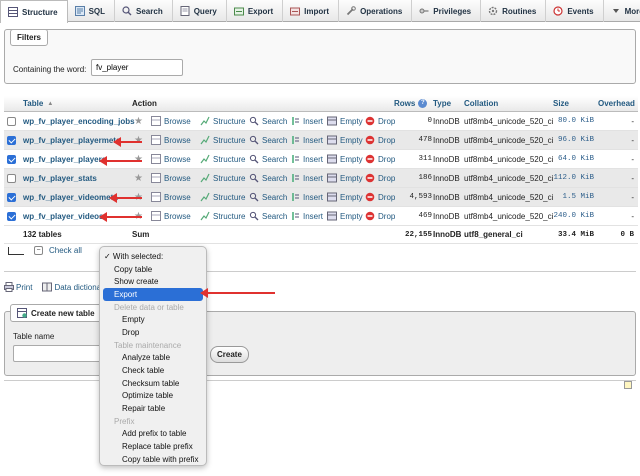 The width and height of the screenshot is (640, 476). Describe the element at coordinates (514, 11) in the screenshot. I see `tab-routines: Routines` at that location.